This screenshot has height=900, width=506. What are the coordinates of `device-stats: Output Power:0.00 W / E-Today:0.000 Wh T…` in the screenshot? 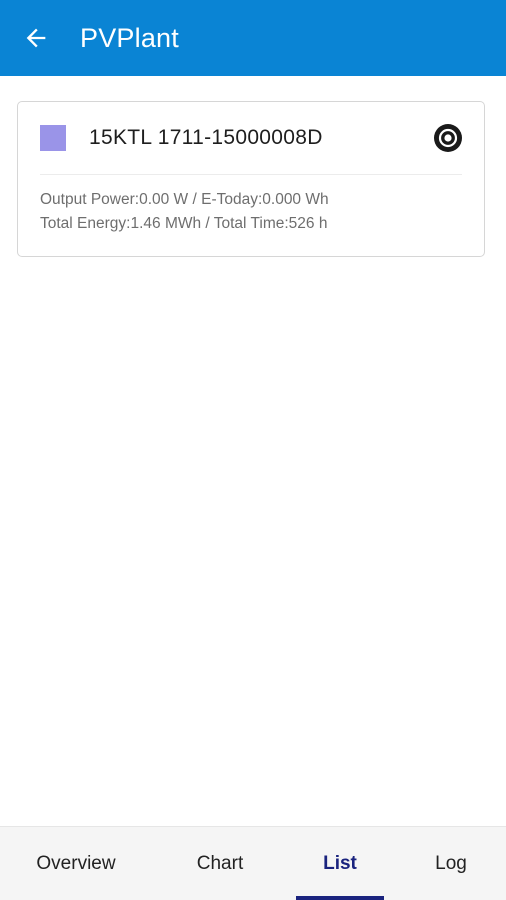 It's located at (184, 212).